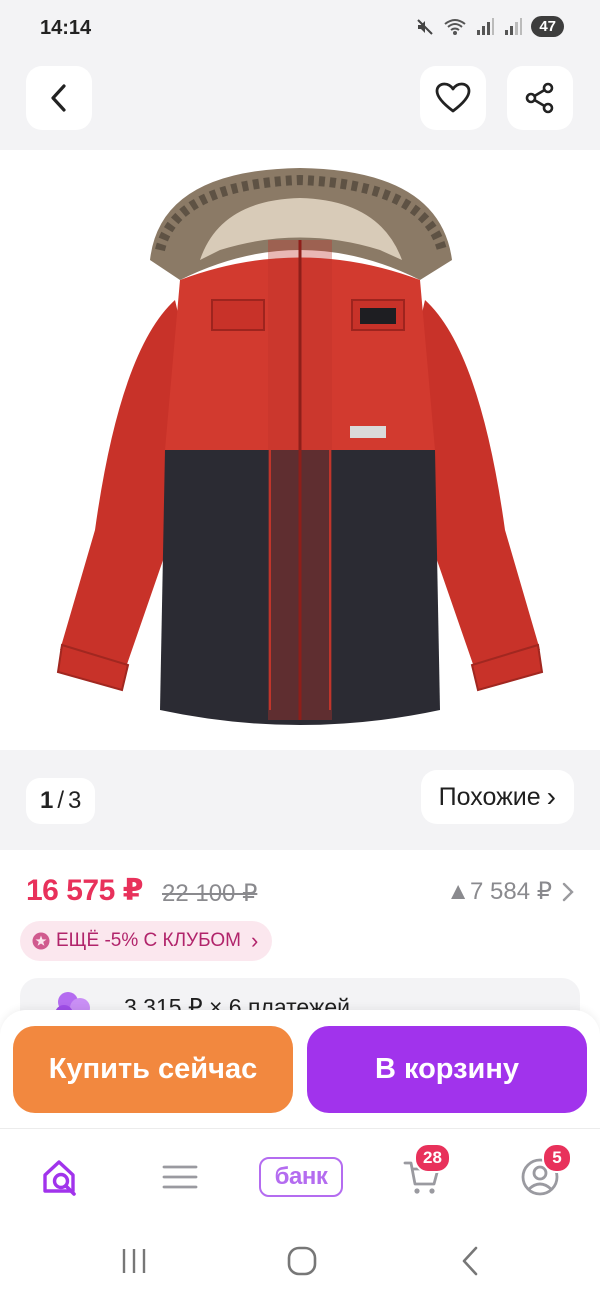  I want to click on similar-label: Похожие, so click(489, 796).